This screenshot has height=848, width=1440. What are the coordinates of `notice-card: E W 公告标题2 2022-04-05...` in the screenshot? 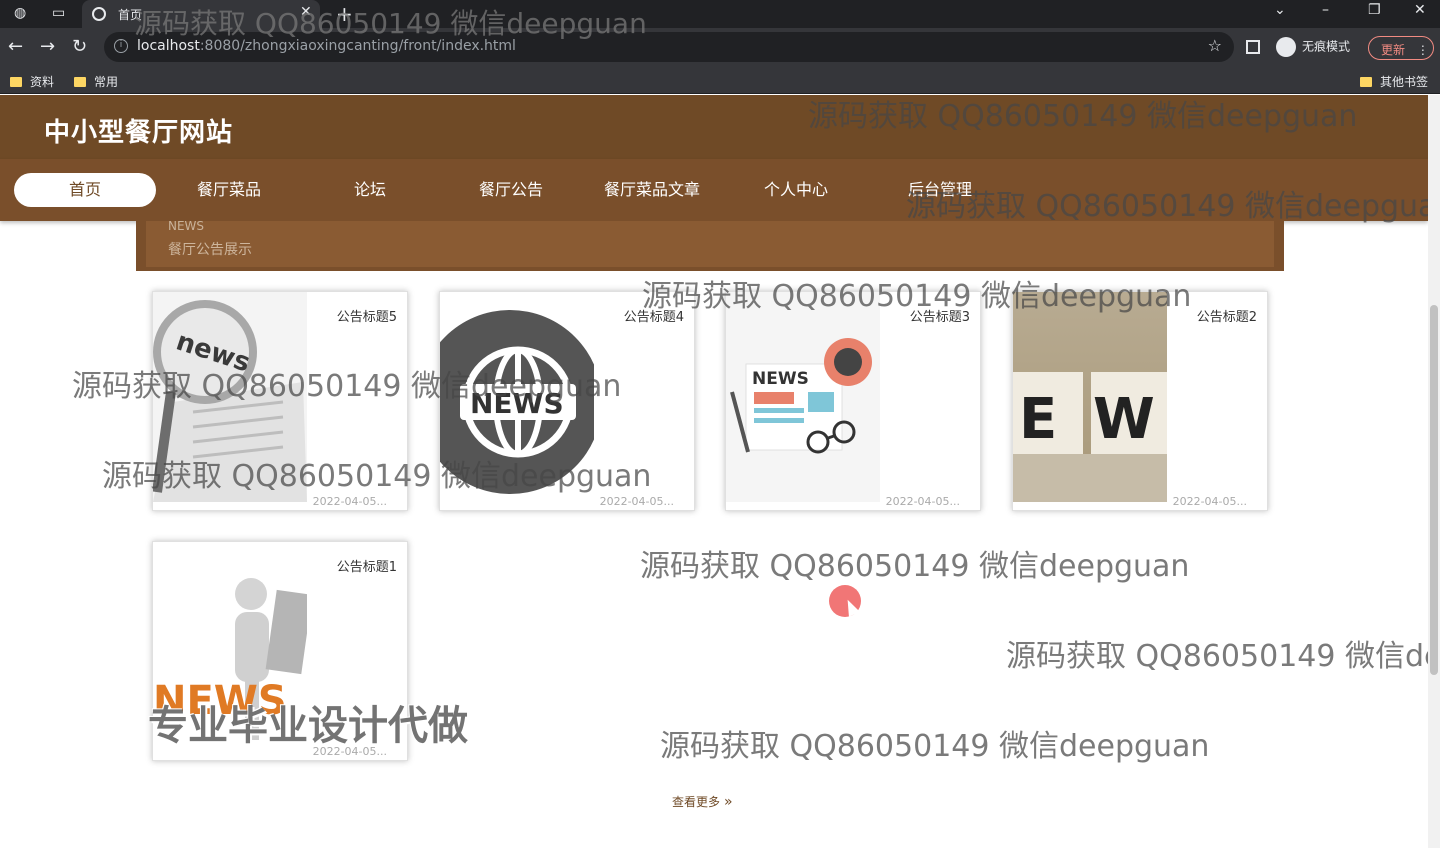 It's located at (1140, 401).